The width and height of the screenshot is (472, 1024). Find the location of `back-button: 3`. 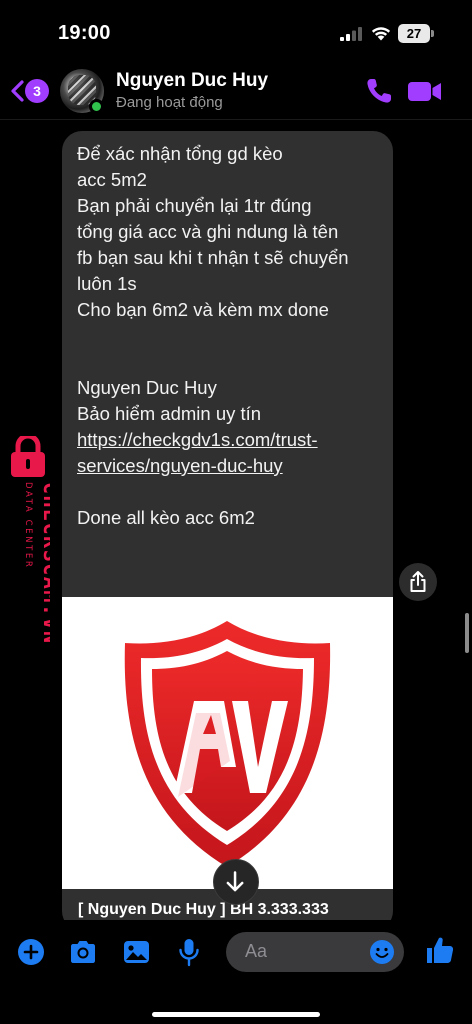

back-button: 3 is located at coordinates (31, 91).